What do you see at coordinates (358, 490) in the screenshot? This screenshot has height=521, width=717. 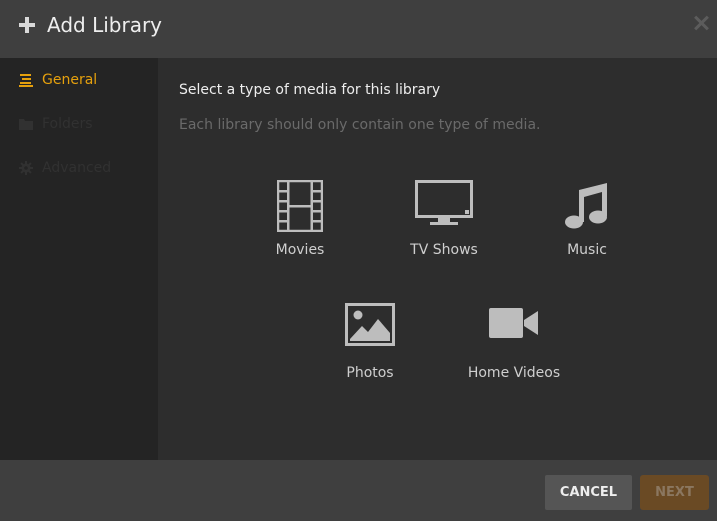 I see `dialog-footer: CANCEL NEXT` at bounding box center [358, 490].